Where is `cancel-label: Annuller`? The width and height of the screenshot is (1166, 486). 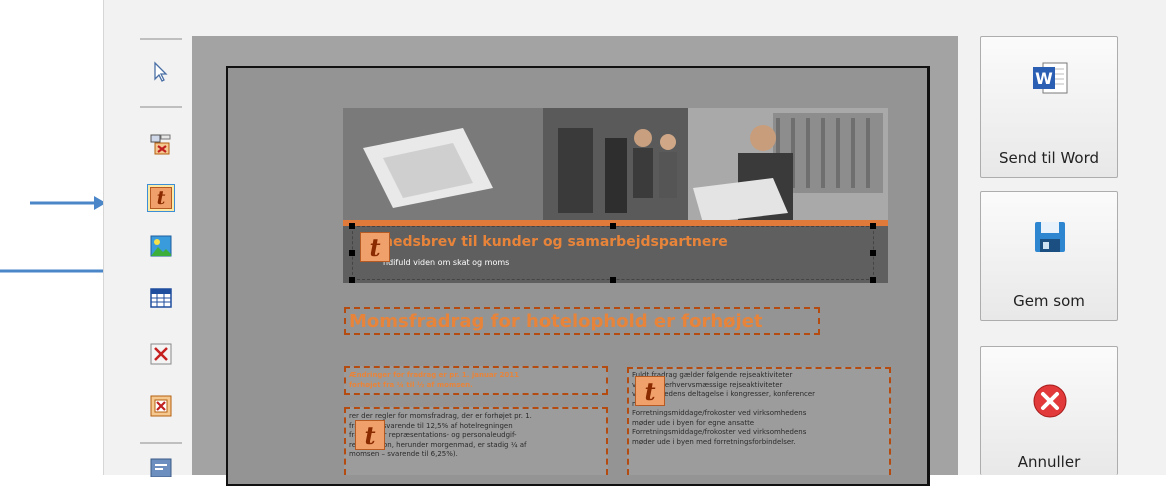 cancel-label: Annuller is located at coordinates (1049, 462).